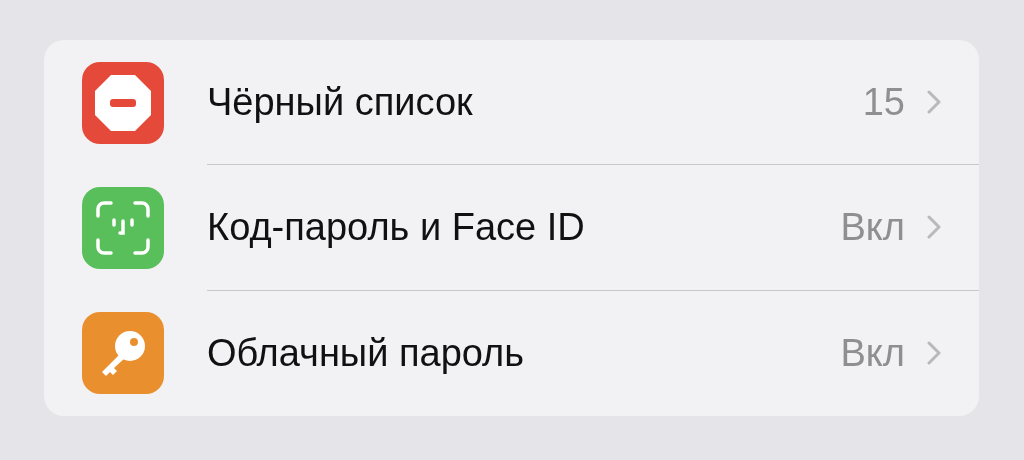 The height and width of the screenshot is (460, 1024). Describe the element at coordinates (524, 227) in the screenshot. I see `row-label: Код-пароль и Face ID` at that location.